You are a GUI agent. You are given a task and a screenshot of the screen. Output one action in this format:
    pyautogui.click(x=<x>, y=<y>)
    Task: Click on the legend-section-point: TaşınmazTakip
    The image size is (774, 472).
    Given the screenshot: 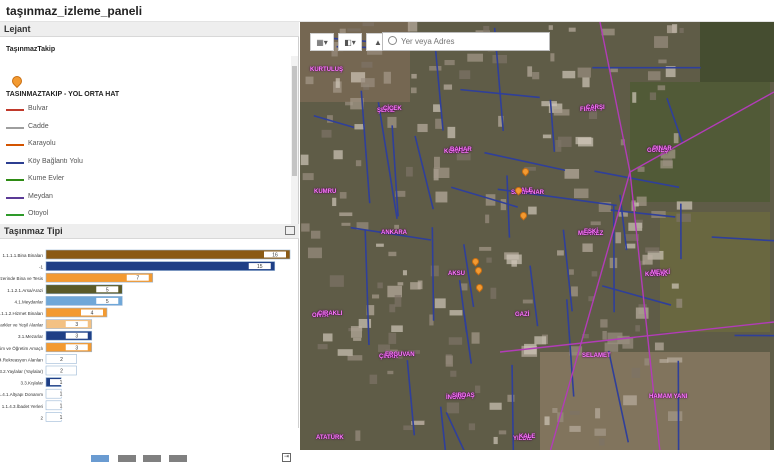 What is the action you would take?
    pyautogui.click(x=30, y=49)
    